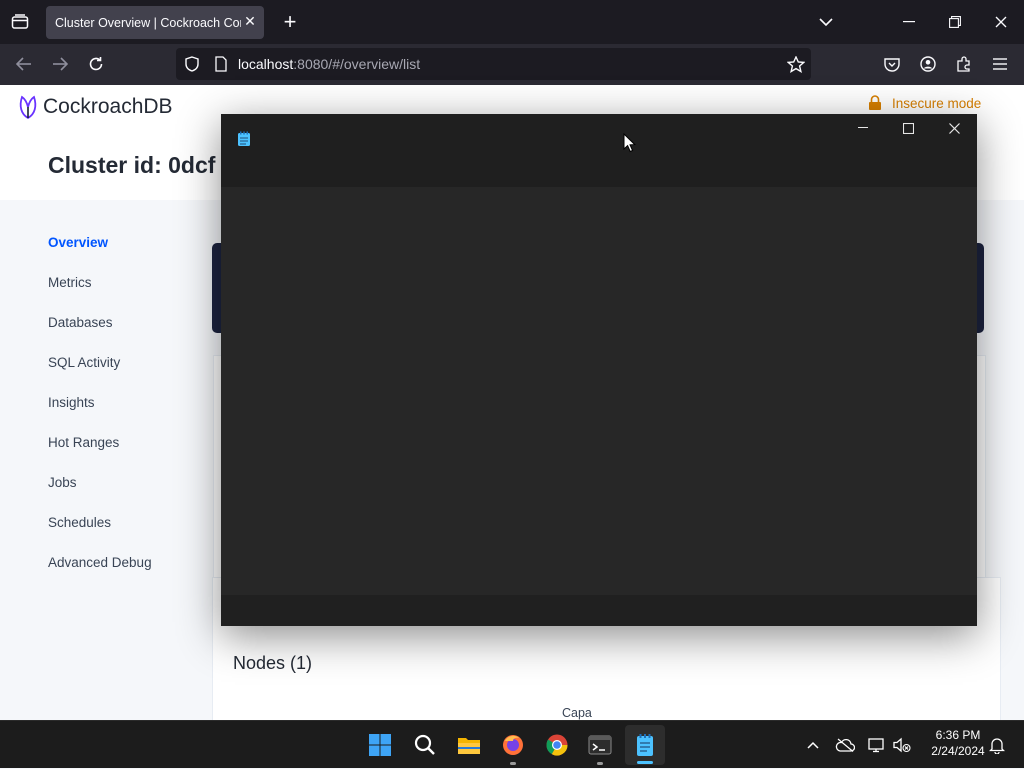 This screenshot has height=769, width=1024. I want to click on sidebar-item-hot-ranges: Hot Ranges, so click(83, 442).